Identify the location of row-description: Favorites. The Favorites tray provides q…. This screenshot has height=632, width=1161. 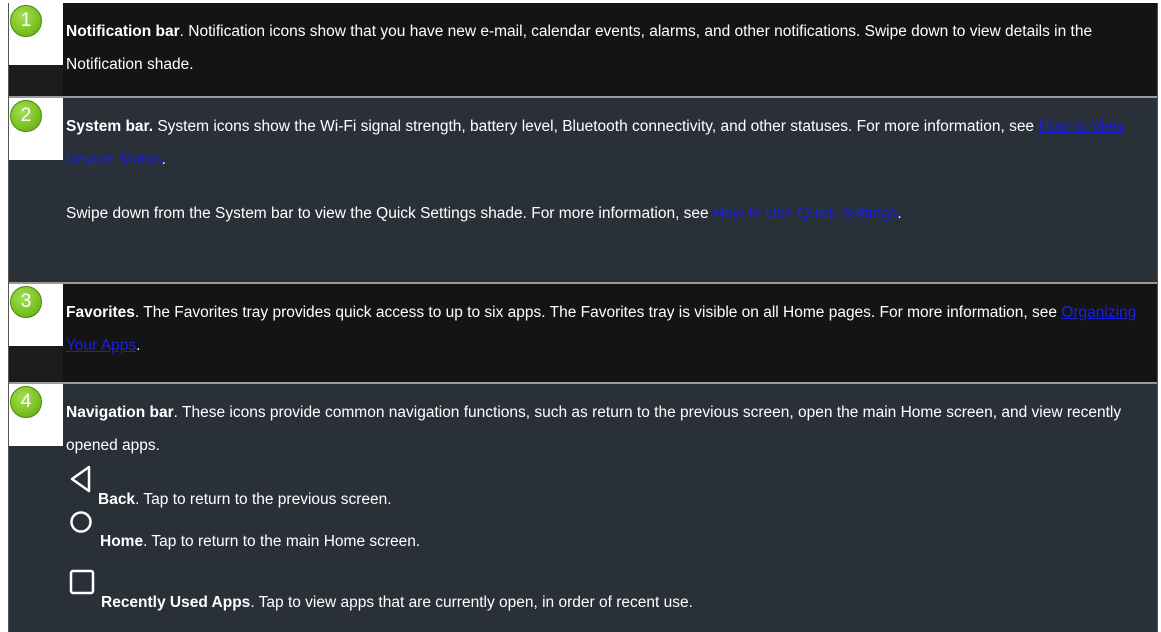
(601, 329).